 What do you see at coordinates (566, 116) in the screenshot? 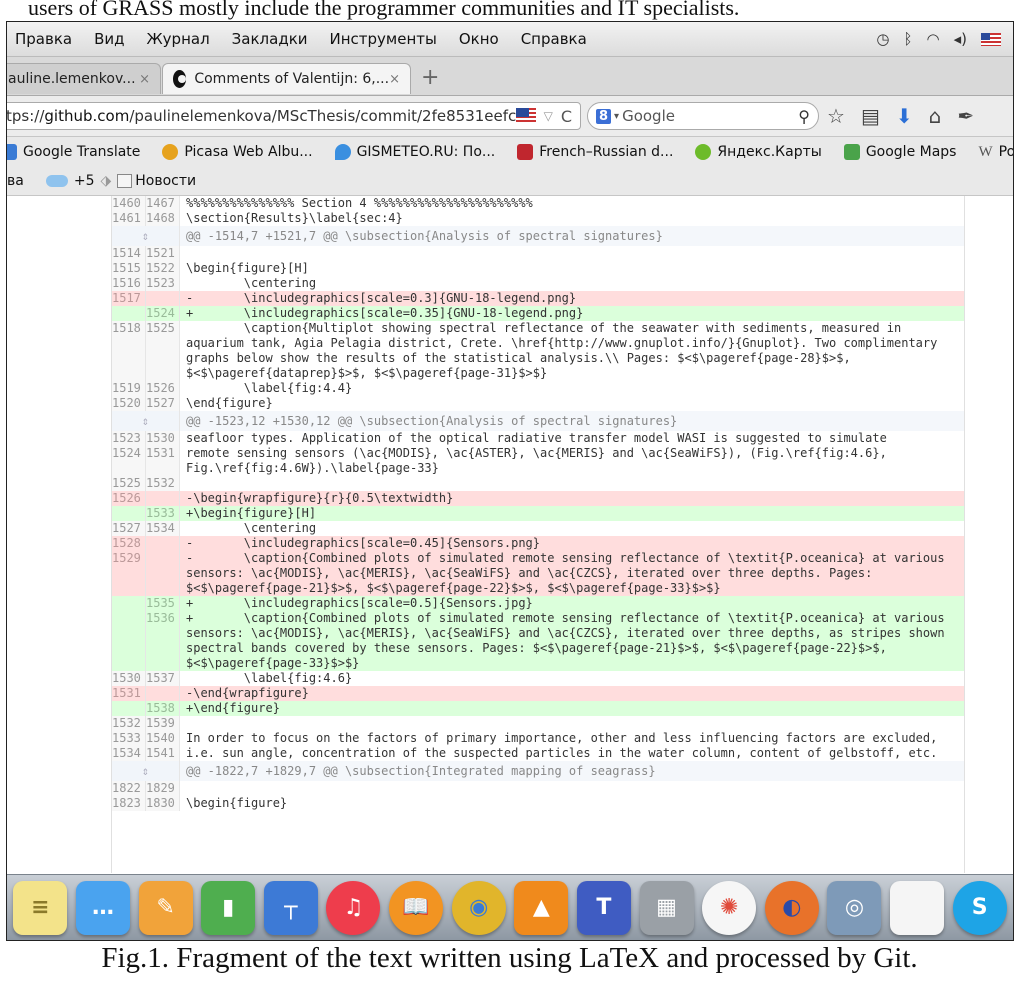
I see `reload-icon: C` at bounding box center [566, 116].